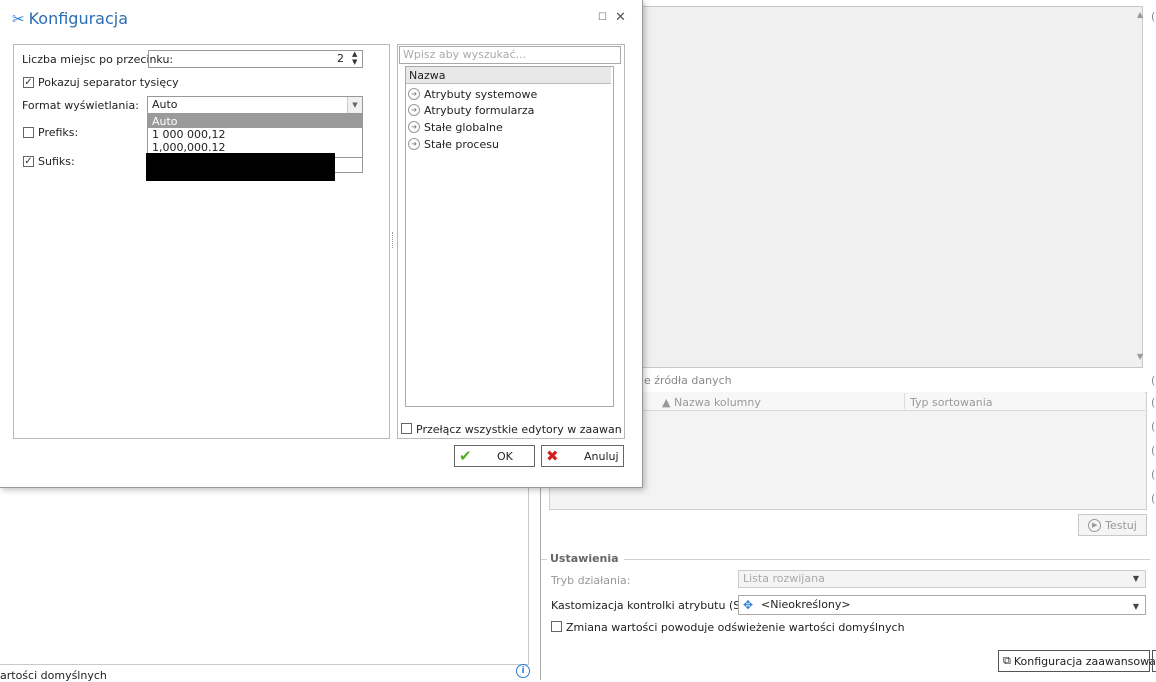  What do you see at coordinates (523, 671) in the screenshot?
I see `info-icon: i` at bounding box center [523, 671].